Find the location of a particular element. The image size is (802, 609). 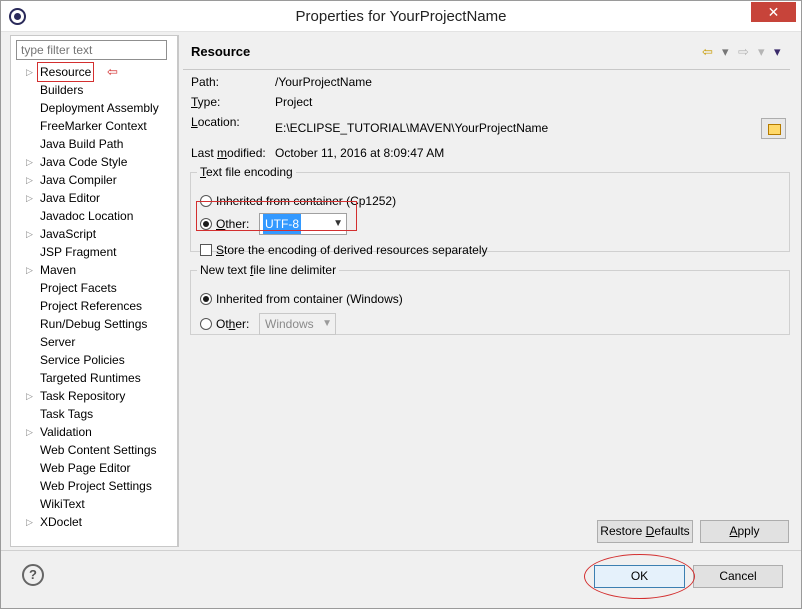

tree-item-label: Maven is located at coordinates (58, 270).